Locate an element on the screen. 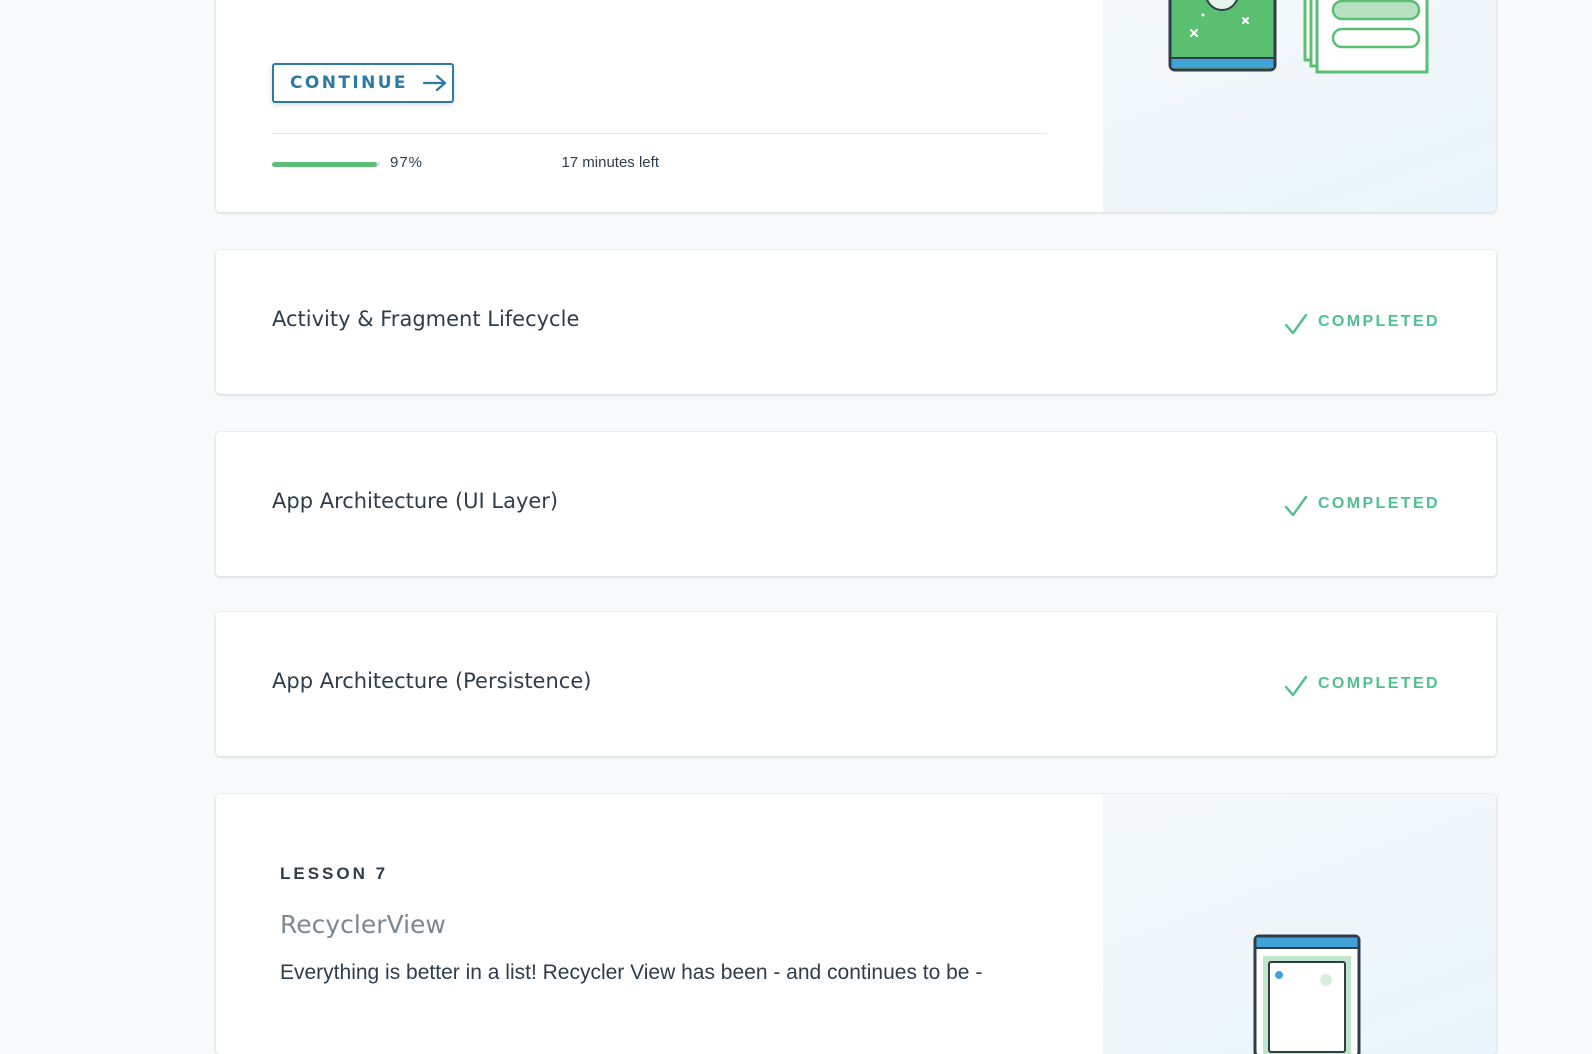 The height and width of the screenshot is (1054, 1592). phone-and-list-illustration is located at coordinates (1298, 37).